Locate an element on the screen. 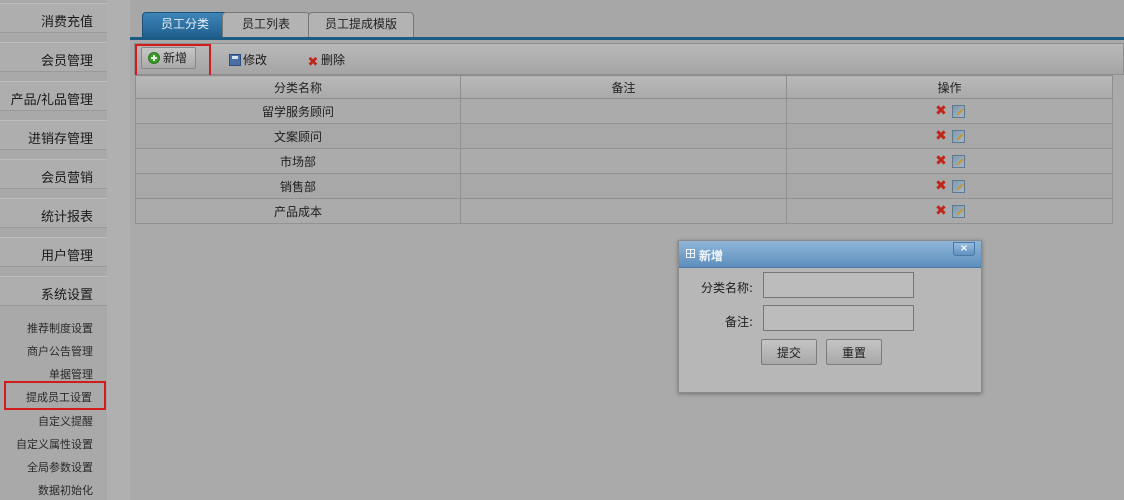  note-label: 备注: is located at coordinates (738, 322).